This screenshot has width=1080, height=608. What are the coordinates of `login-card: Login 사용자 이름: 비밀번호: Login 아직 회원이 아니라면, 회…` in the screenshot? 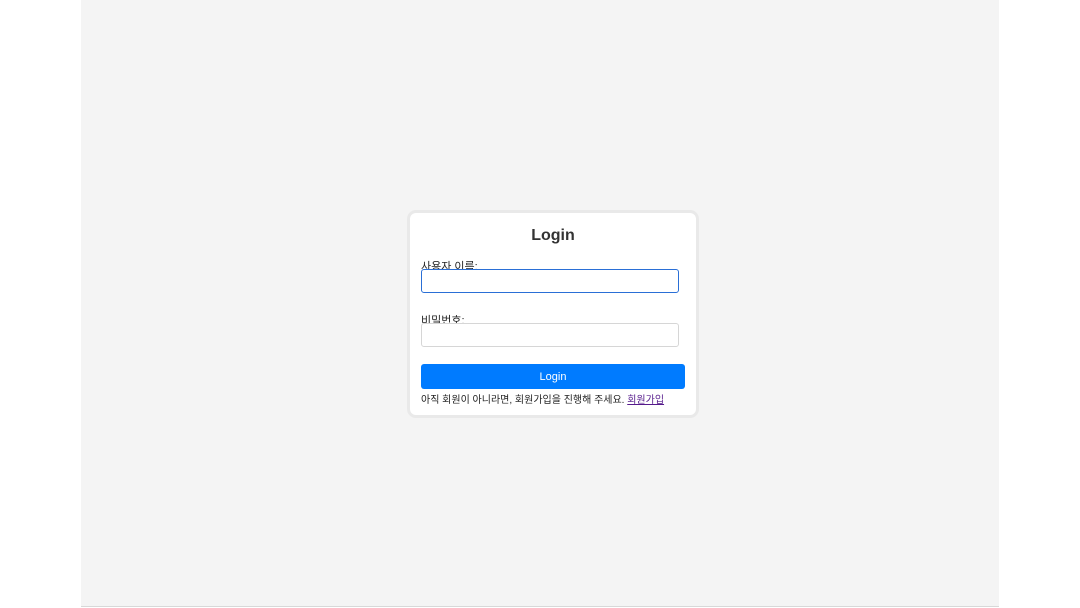 It's located at (553, 314).